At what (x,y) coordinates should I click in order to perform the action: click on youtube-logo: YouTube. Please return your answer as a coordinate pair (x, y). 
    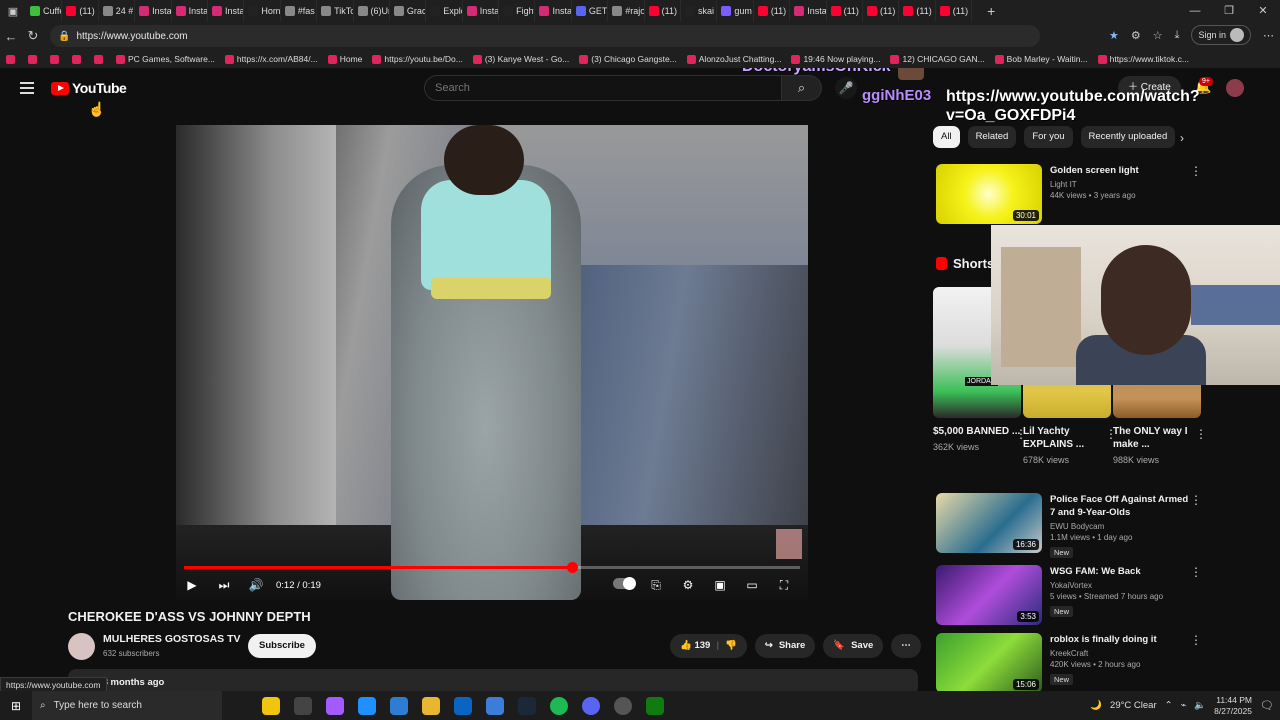
    Looking at the image, I should click on (89, 88).